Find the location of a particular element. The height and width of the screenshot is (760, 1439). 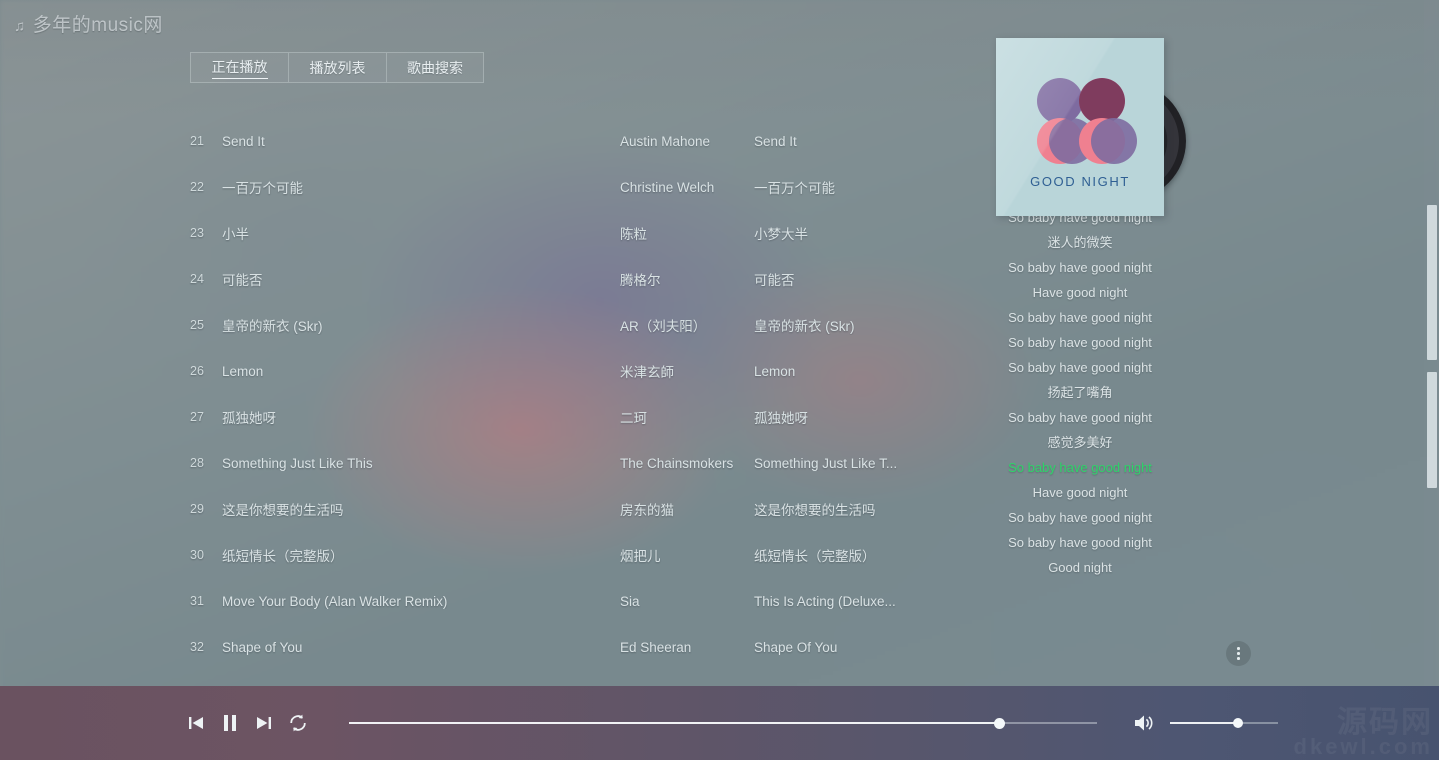

music-note-icon: ♫ is located at coordinates (20, 26).